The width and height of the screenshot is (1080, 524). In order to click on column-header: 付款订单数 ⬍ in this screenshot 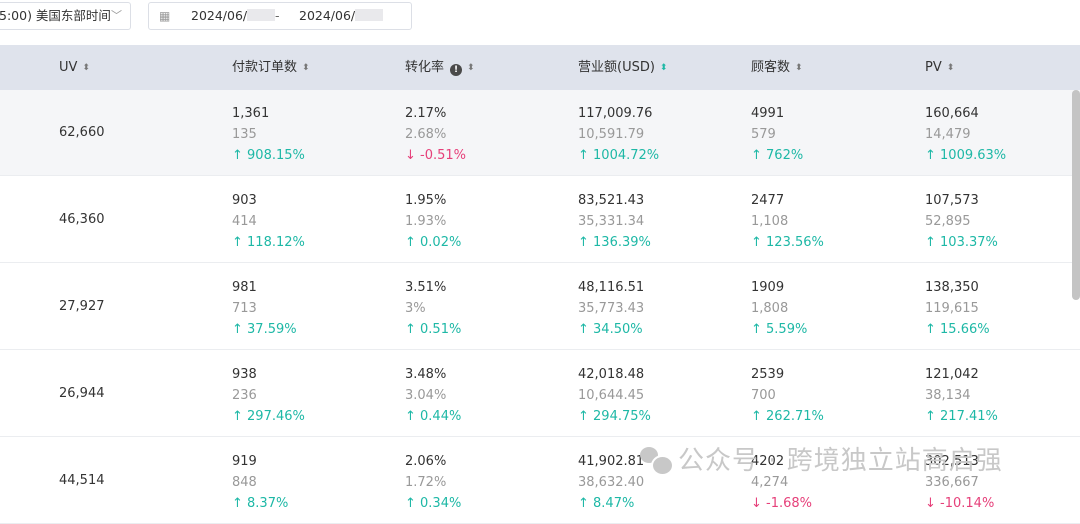, I will do `click(271, 67)`.